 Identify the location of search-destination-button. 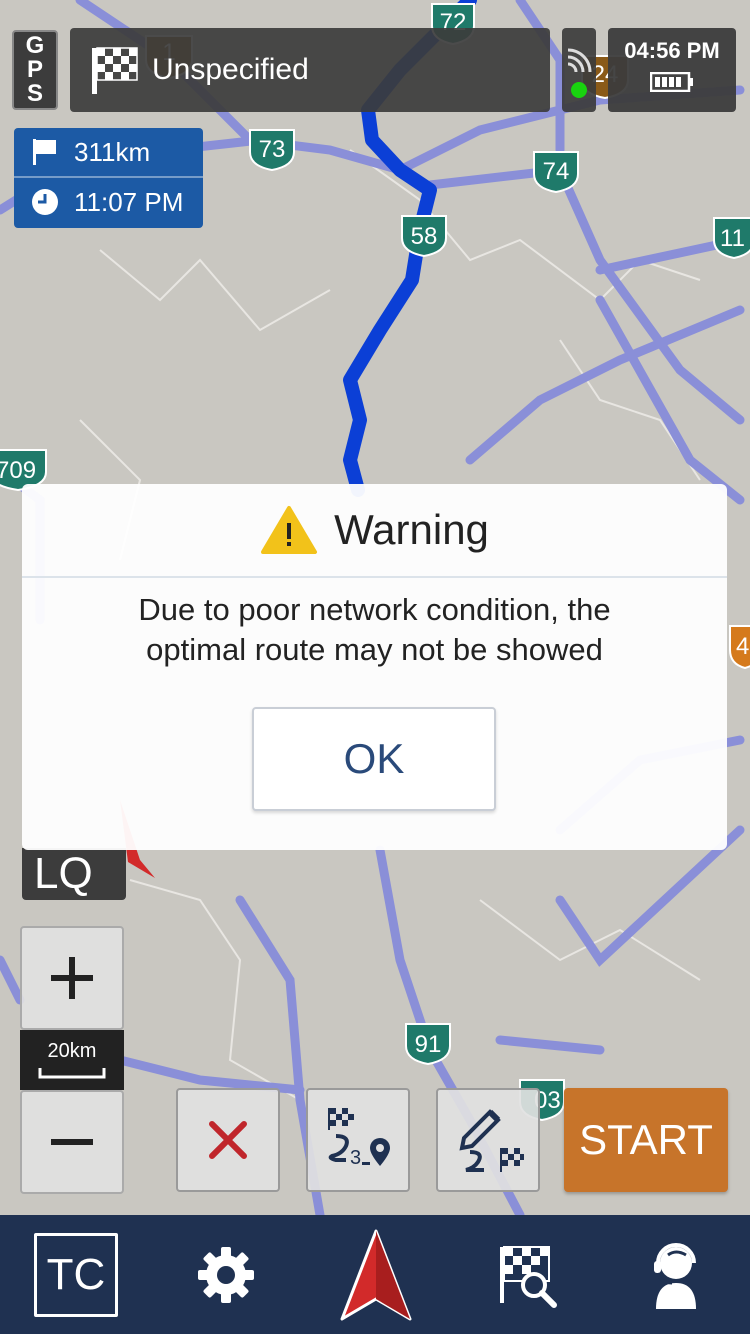
(526, 1274).